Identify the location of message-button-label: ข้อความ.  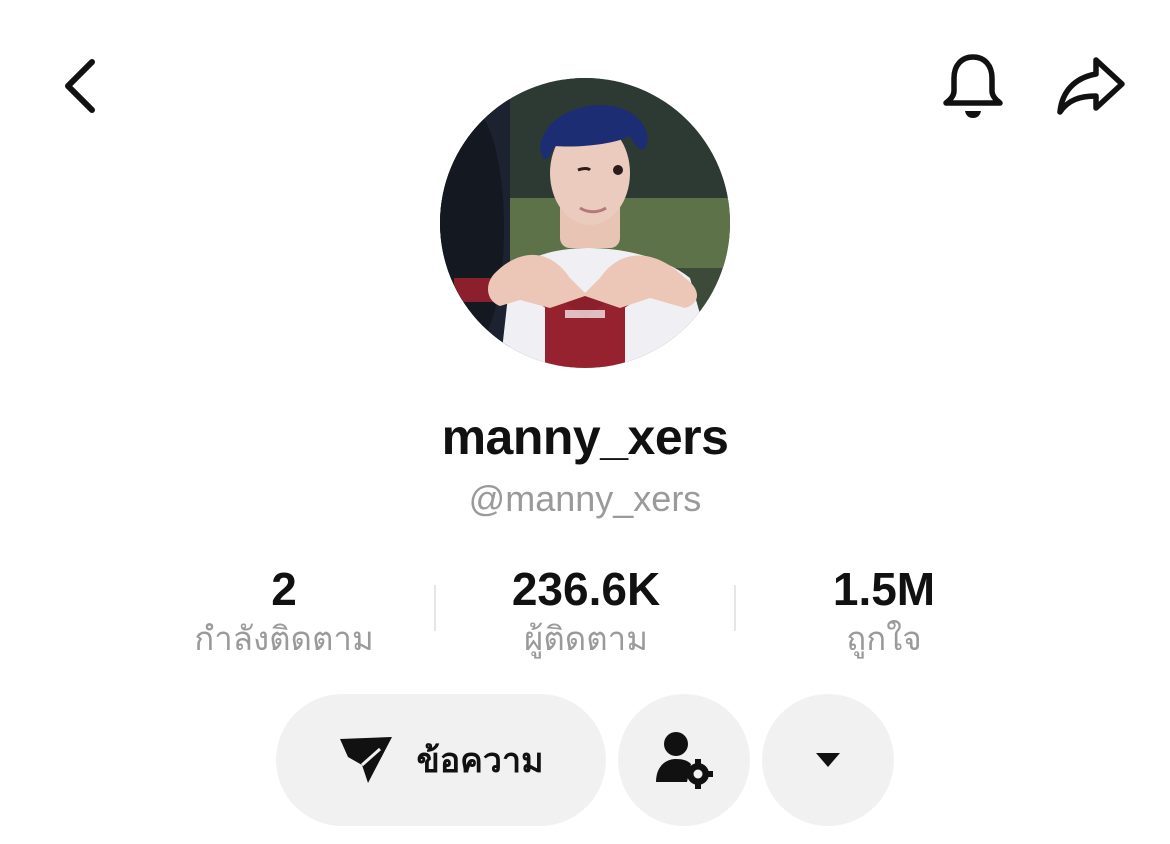
(480, 761).